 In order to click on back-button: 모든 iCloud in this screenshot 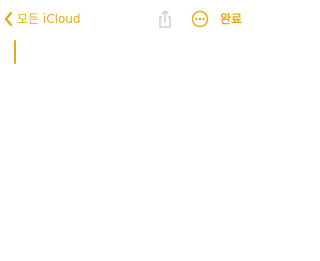, I will do `click(42, 19)`.